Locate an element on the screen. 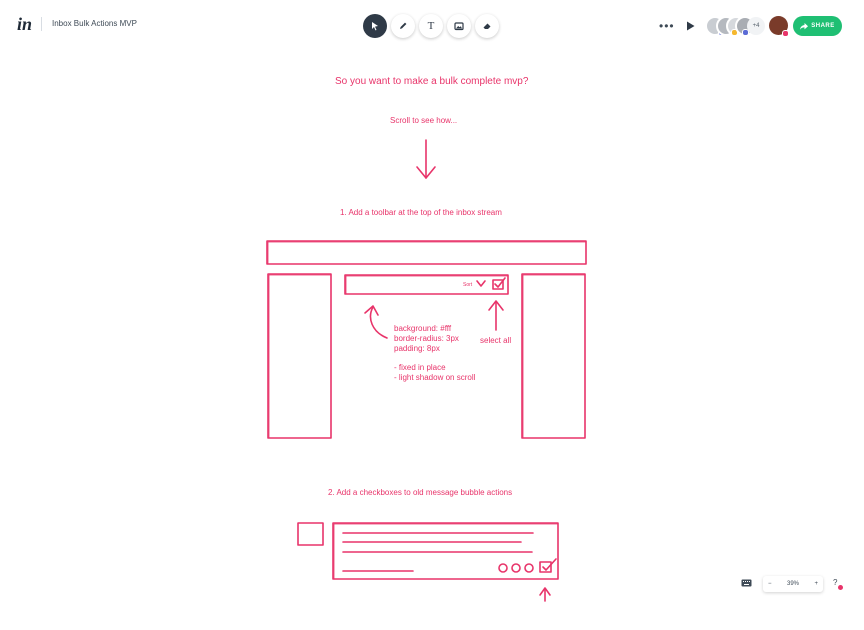 This screenshot has height=630, width=864. zoom-level: 39% is located at coordinates (793, 584).